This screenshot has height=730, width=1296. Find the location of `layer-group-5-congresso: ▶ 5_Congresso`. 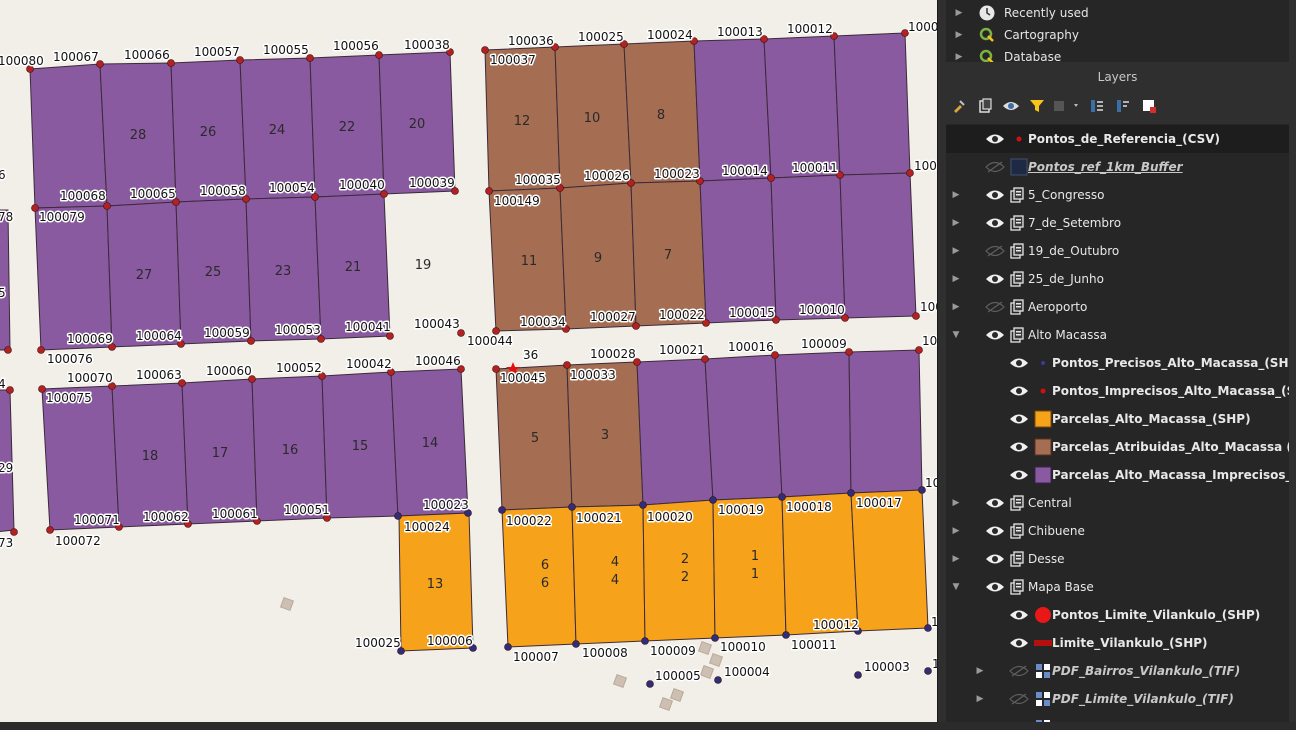

layer-group-5-congresso: ▶ 5_Congresso is located at coordinates (1117, 195).